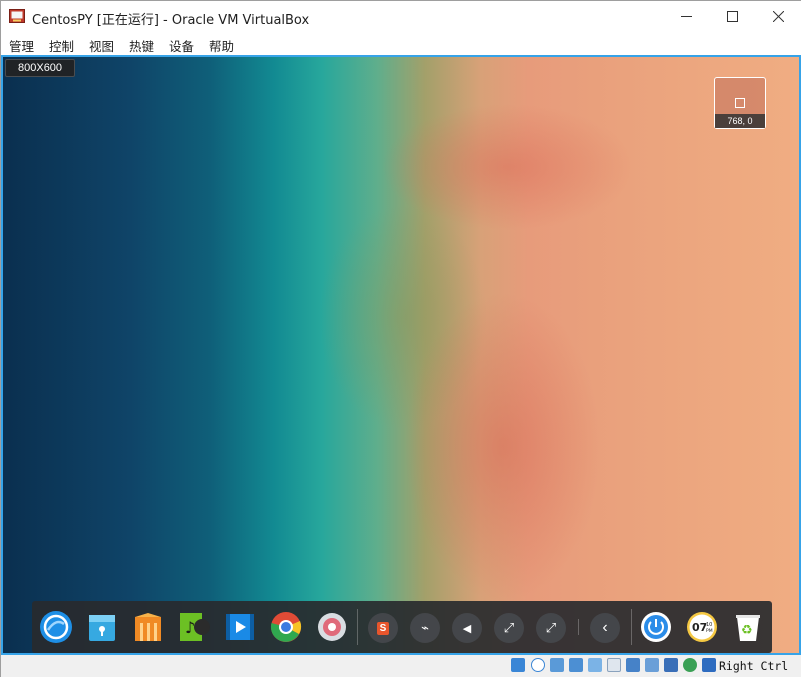  What do you see at coordinates (40, 68) in the screenshot?
I see `resolution-badge: 800X600` at bounding box center [40, 68].